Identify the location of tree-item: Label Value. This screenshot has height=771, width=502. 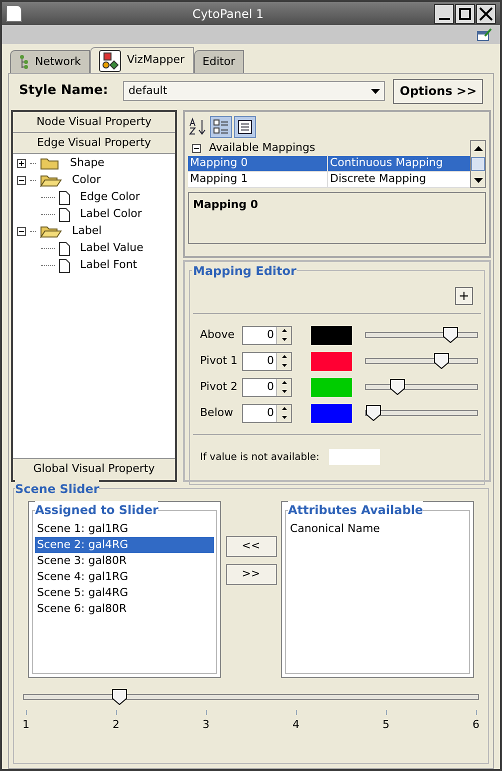
(109, 248).